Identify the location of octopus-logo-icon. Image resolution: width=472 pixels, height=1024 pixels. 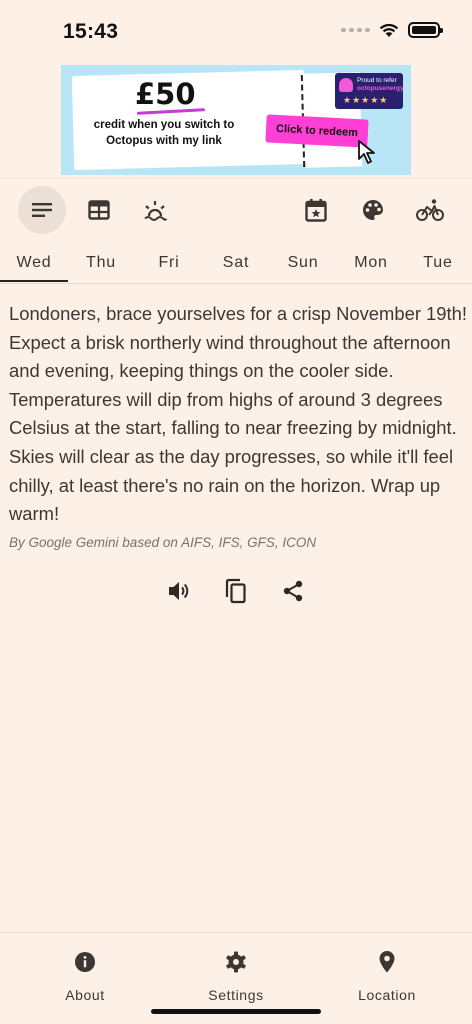
(346, 85).